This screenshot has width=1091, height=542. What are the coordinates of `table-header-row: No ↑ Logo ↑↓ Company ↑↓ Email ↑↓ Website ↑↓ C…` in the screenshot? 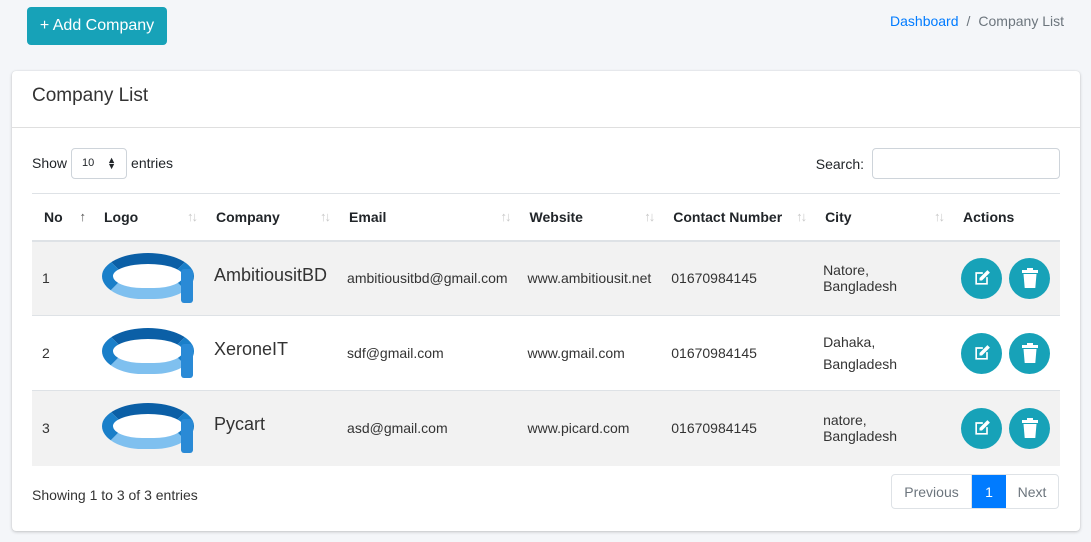 It's located at (546, 217).